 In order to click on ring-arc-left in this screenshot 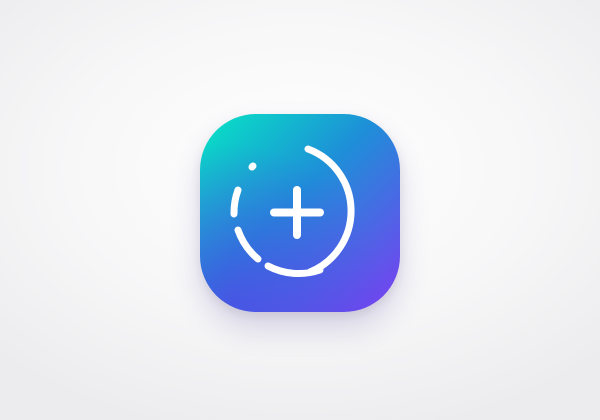, I will do `click(236, 202)`.